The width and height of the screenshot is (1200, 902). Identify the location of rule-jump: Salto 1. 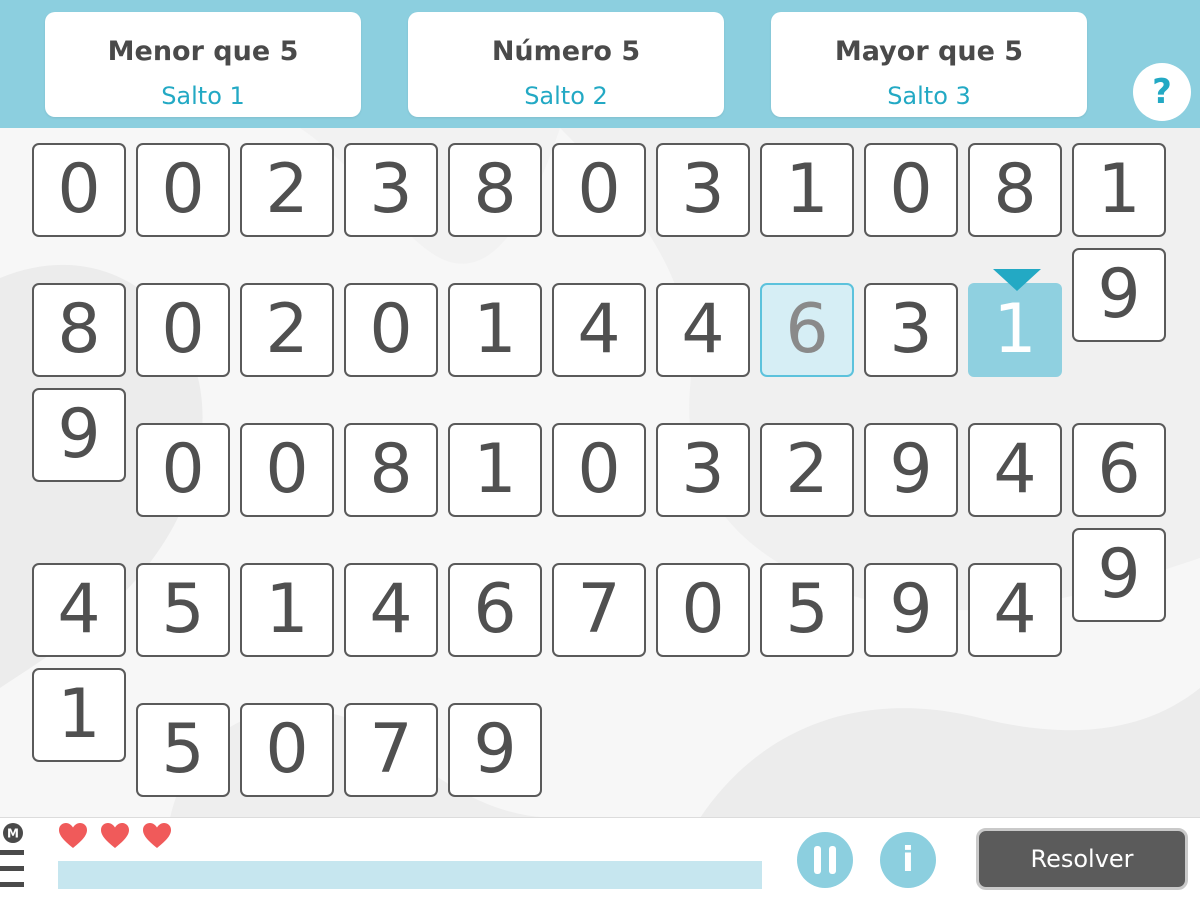
(203, 96).